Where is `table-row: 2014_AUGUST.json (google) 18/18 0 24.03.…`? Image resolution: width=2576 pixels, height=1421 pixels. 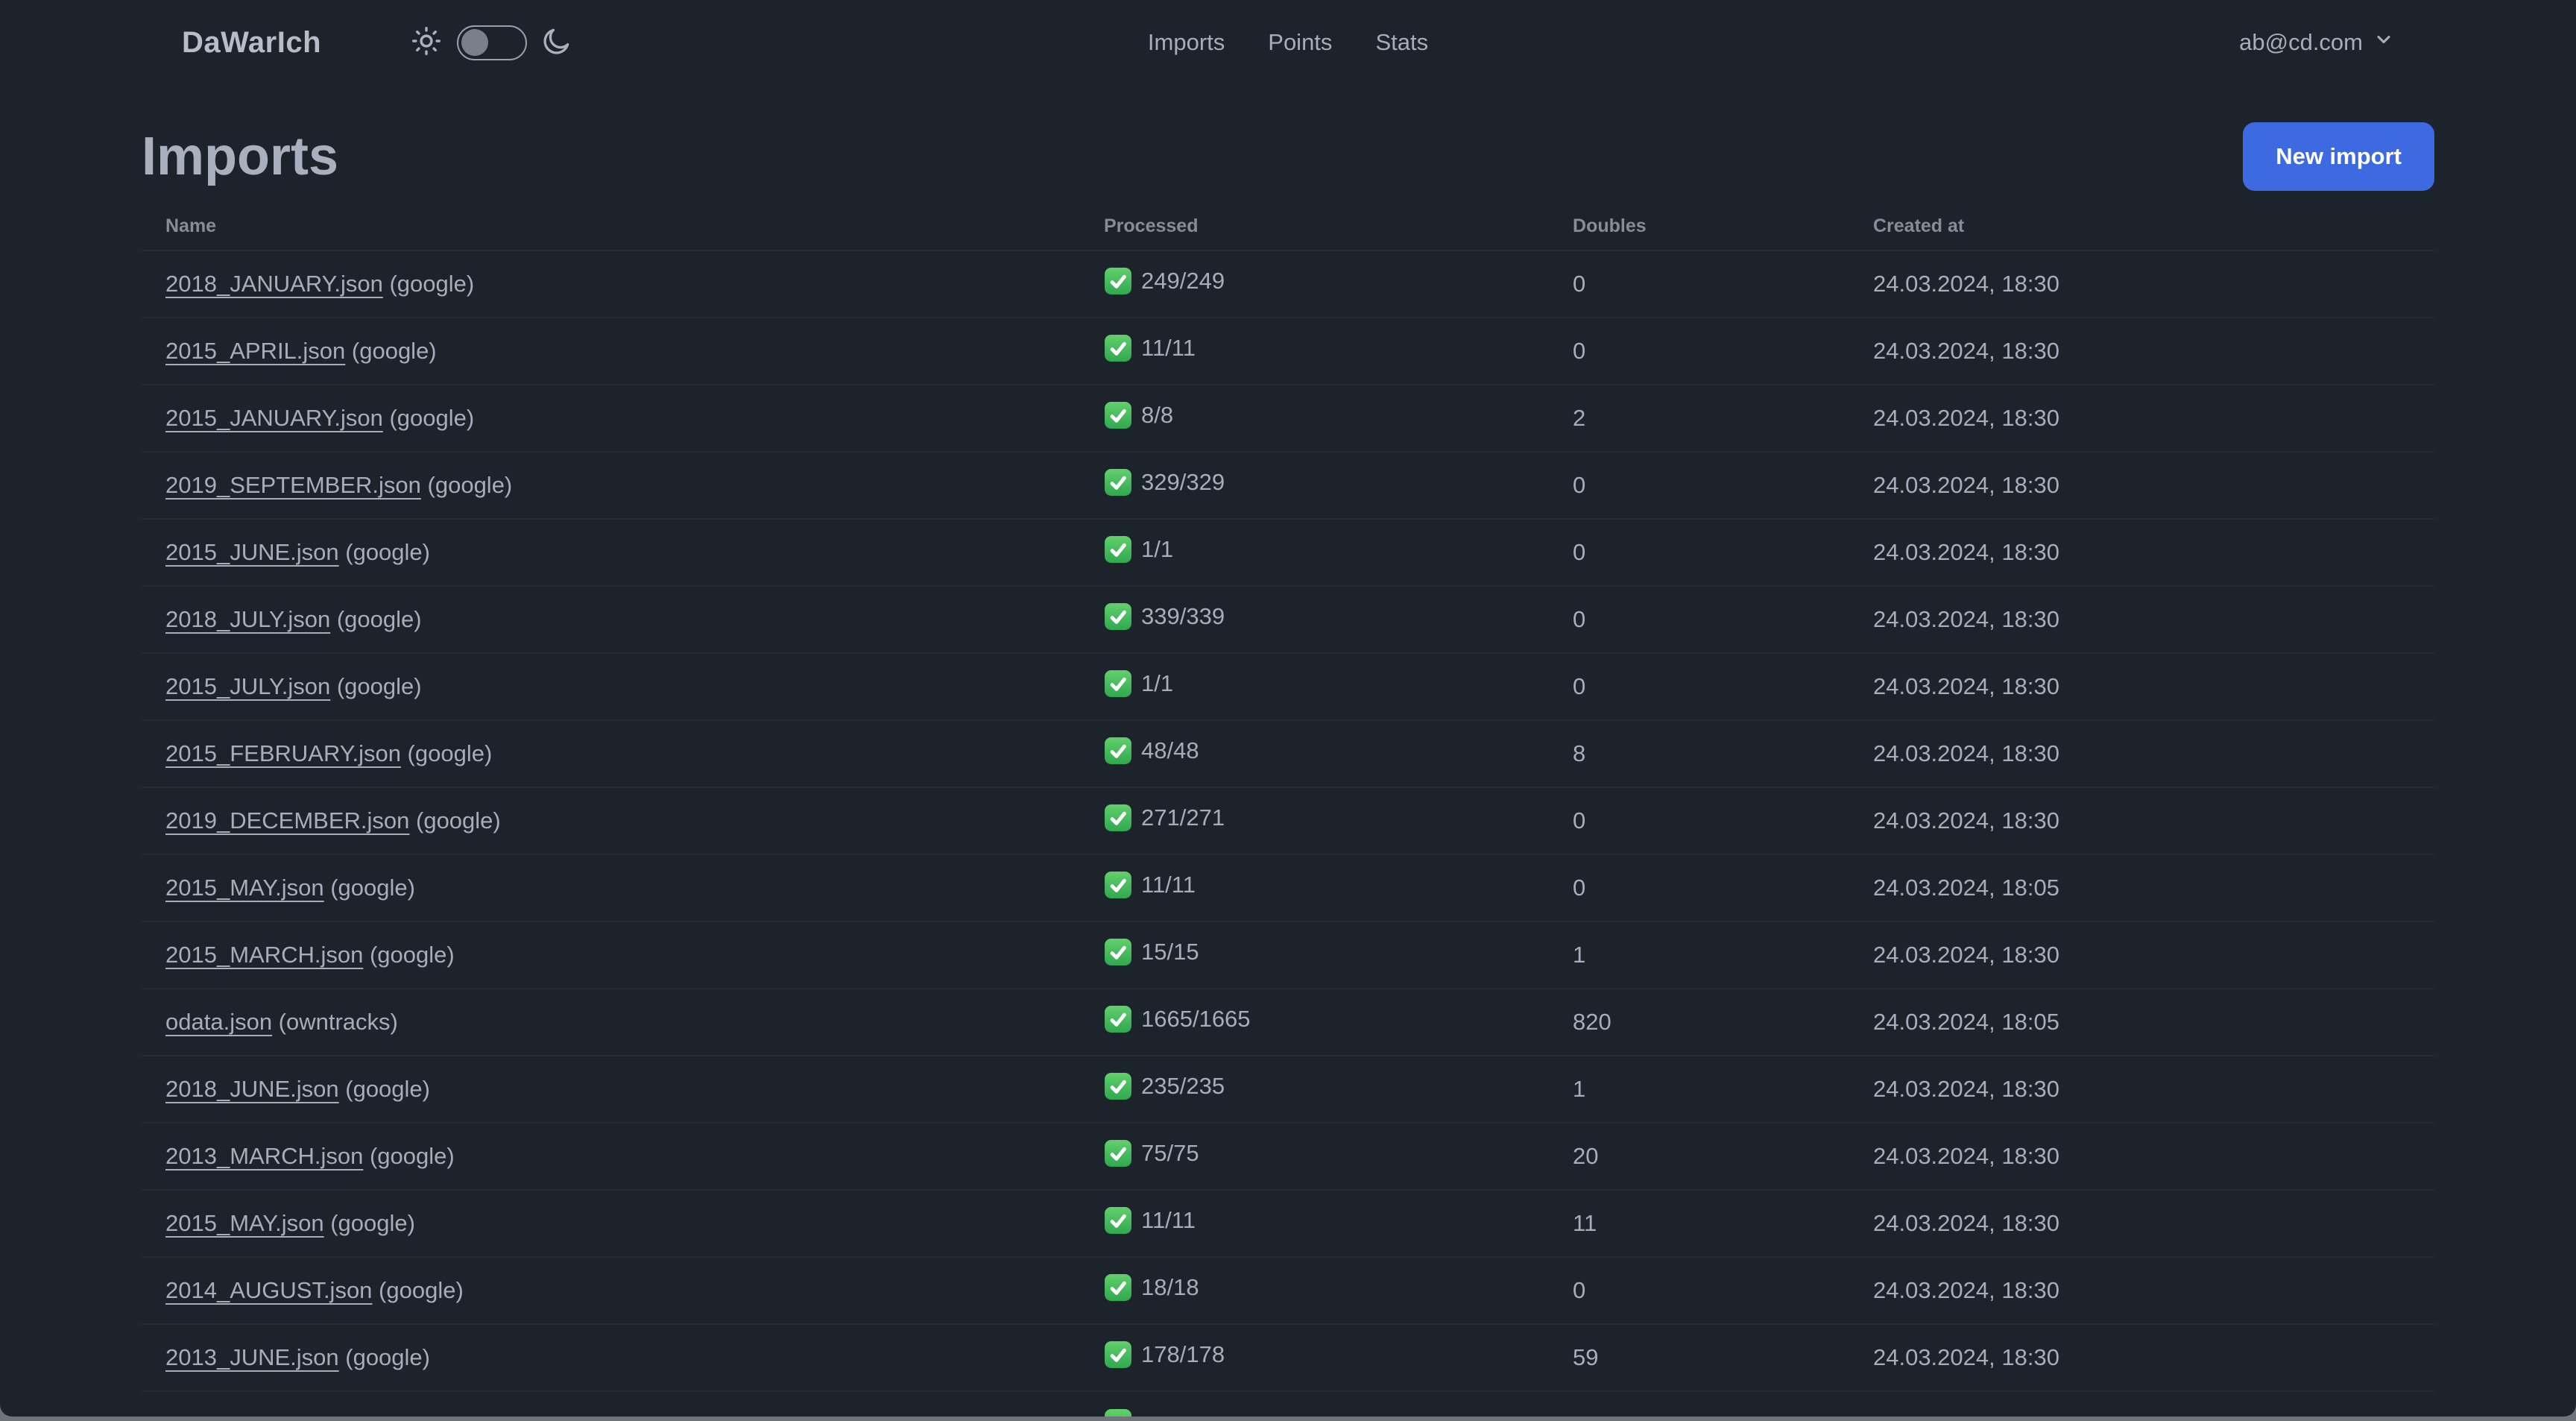
table-row: 2014_AUGUST.json (google) 18/18 0 24.03.… is located at coordinates (1288, 1290).